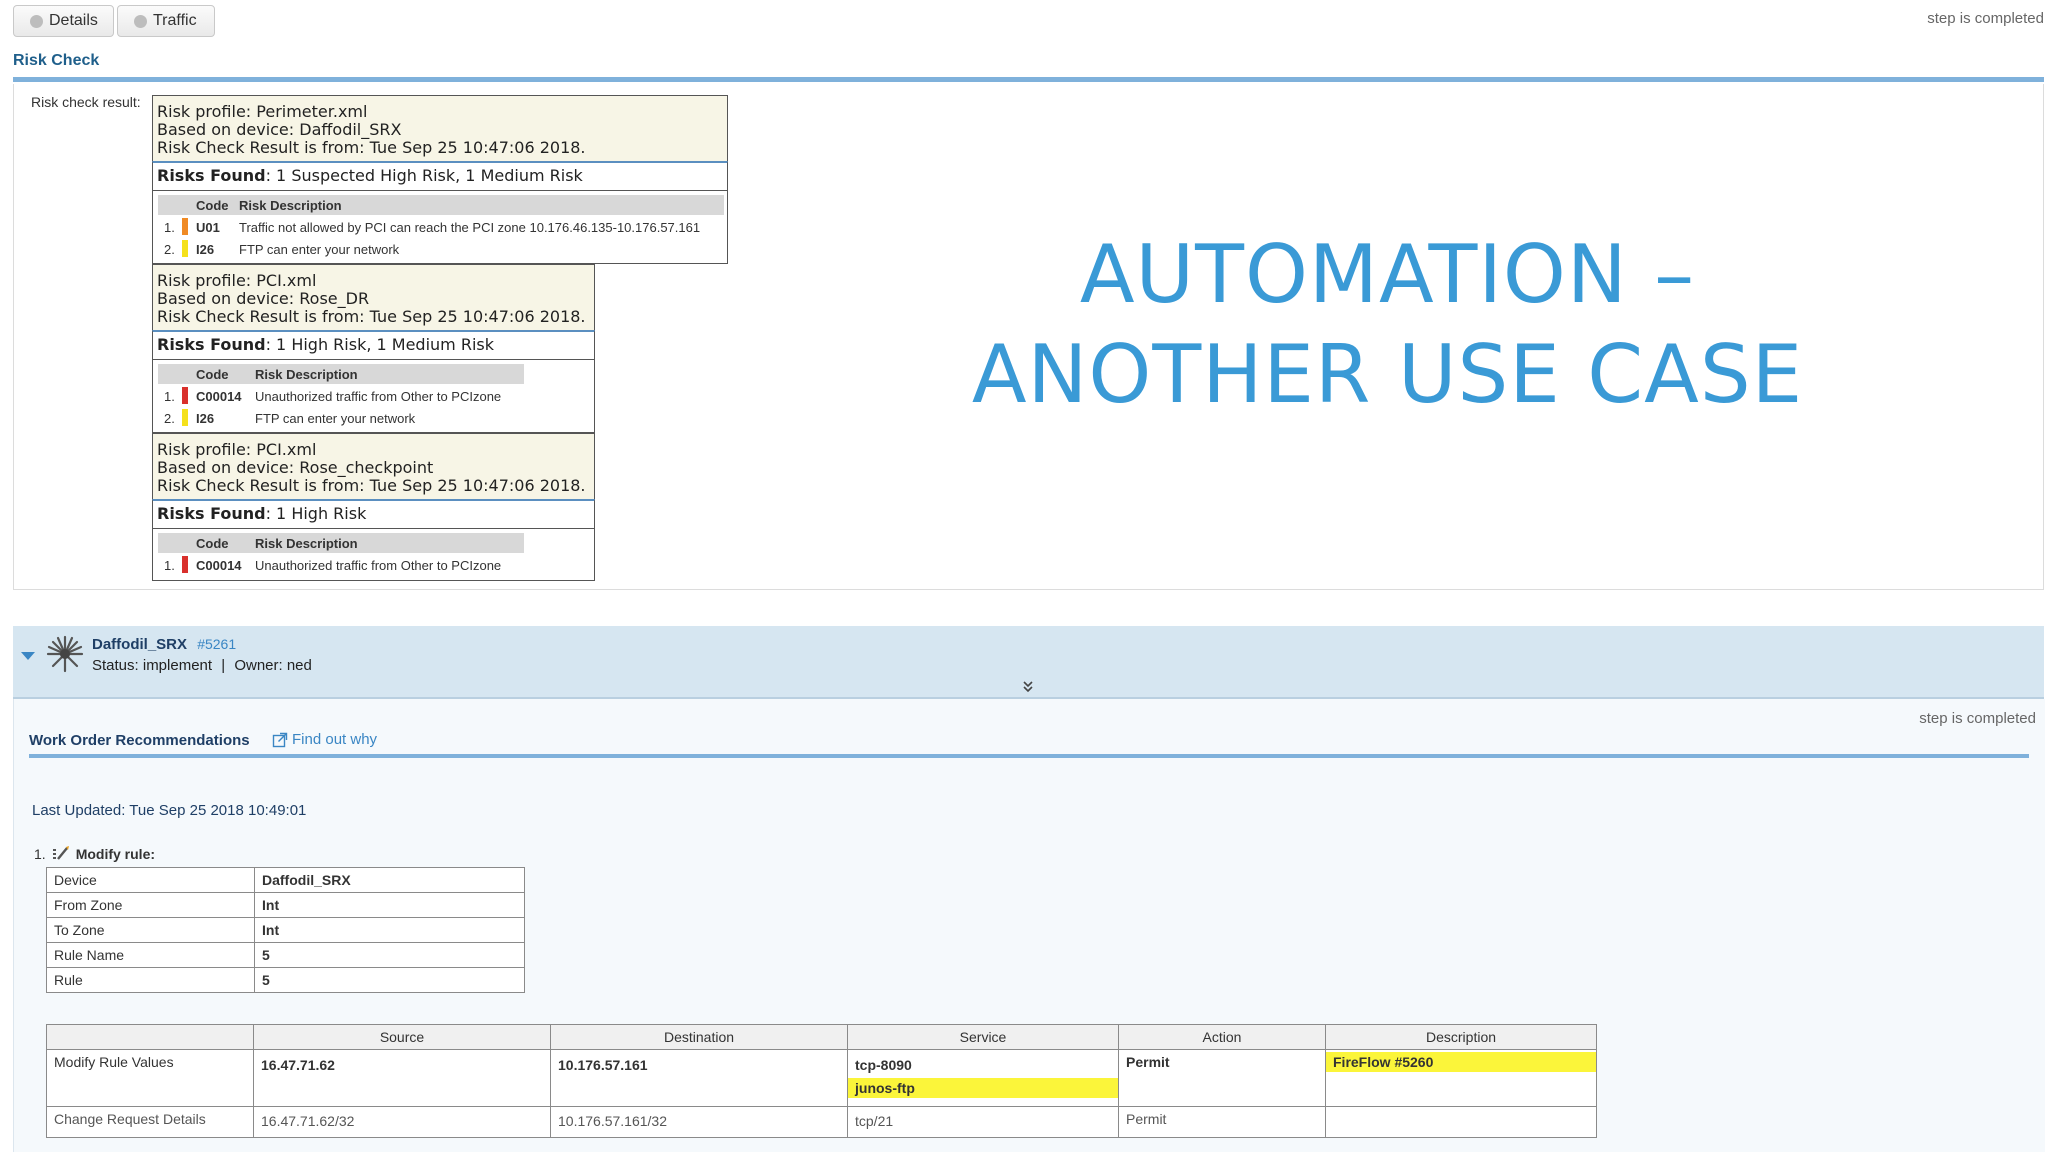 The image size is (2048, 1152). I want to click on column-header-description: Description, so click(1461, 1037).